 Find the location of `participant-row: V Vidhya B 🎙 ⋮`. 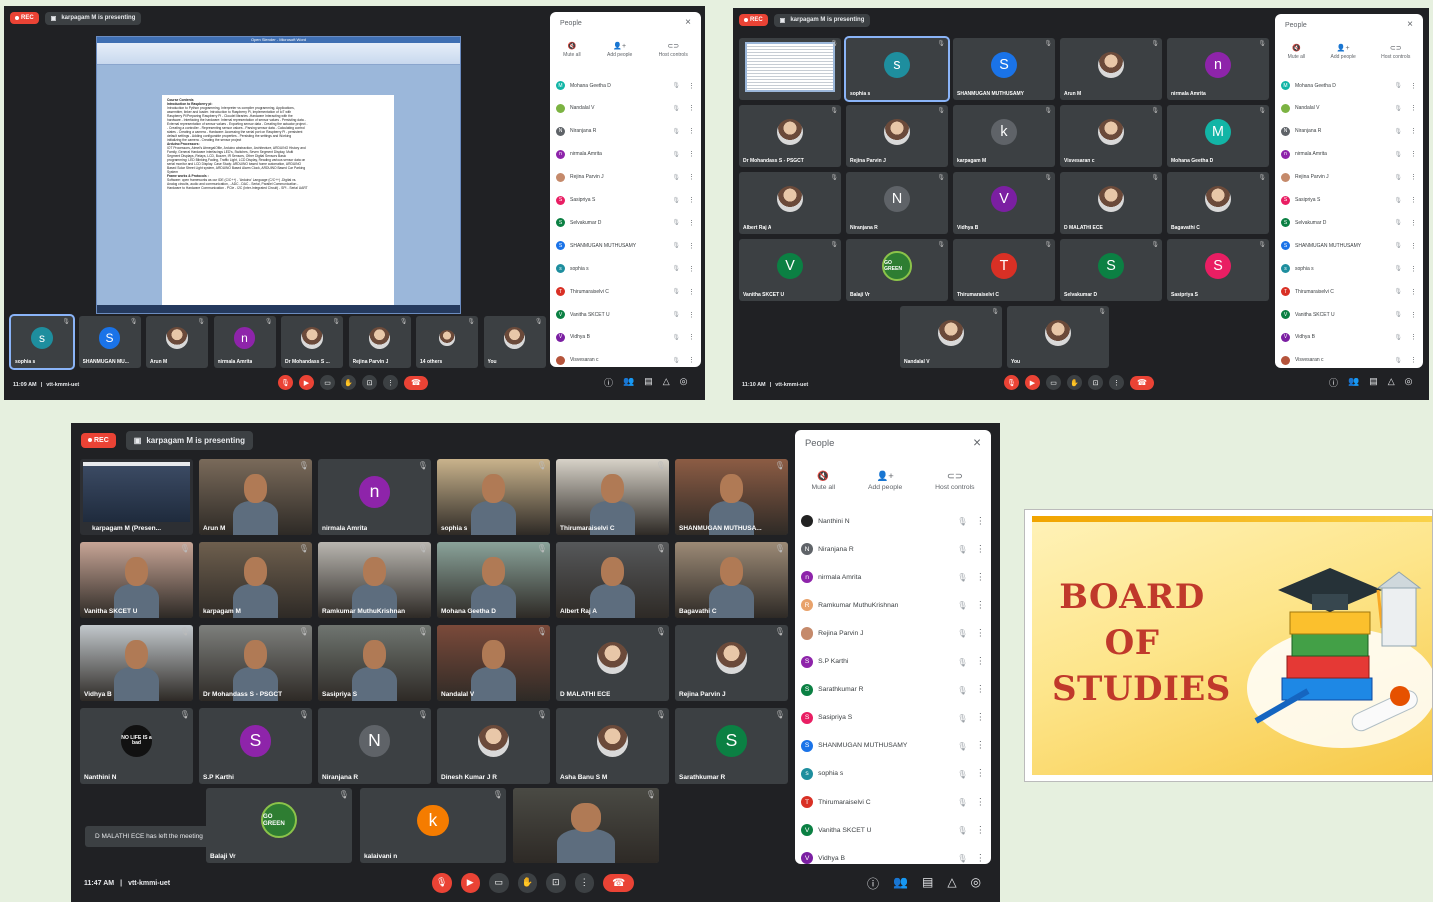

participant-row: V Vidhya B 🎙 ⋮ is located at coordinates (893, 858).